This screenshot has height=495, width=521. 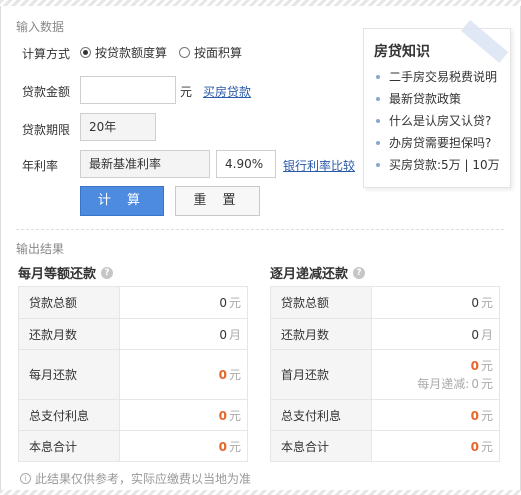 I want to click on top-border-decoration, so click(x=260, y=3).